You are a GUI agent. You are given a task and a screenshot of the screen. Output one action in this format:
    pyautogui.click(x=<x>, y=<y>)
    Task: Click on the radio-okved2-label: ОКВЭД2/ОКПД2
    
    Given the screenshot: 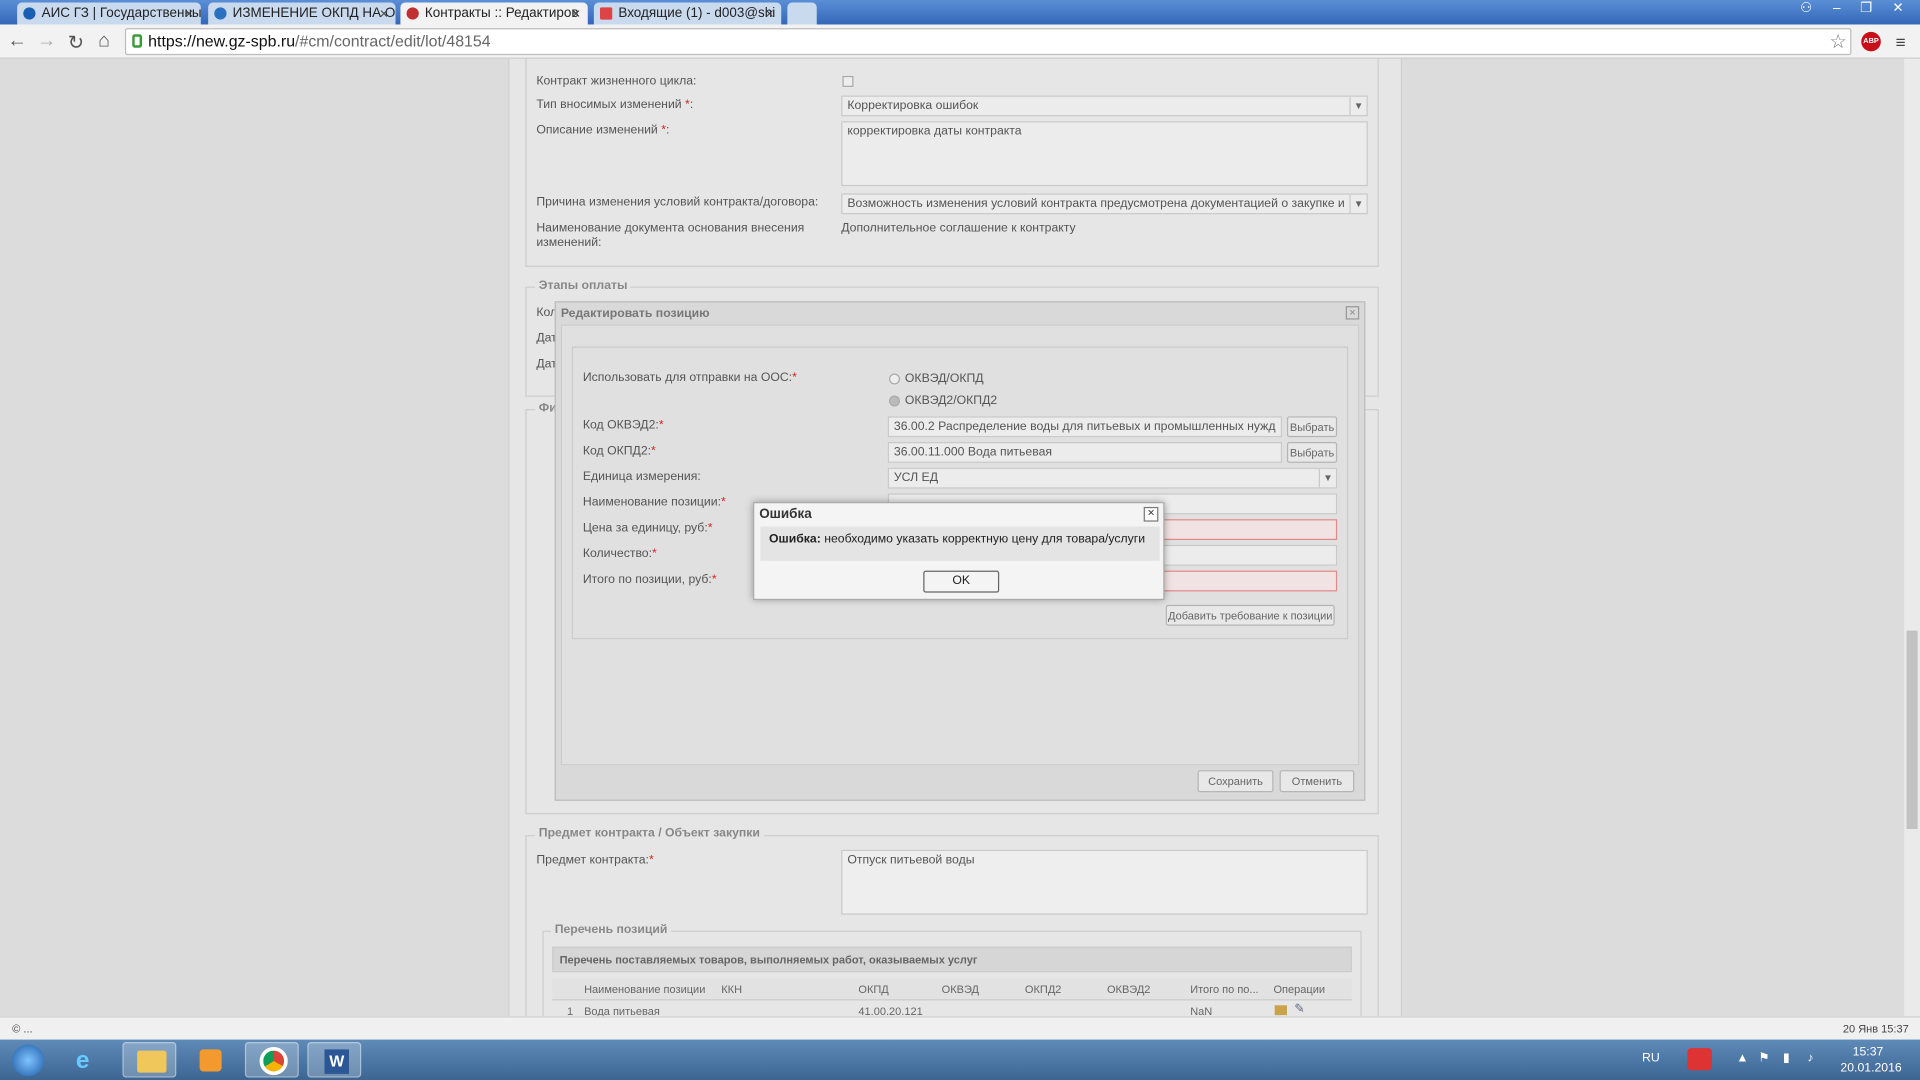 What is the action you would take?
    pyautogui.click(x=951, y=401)
    